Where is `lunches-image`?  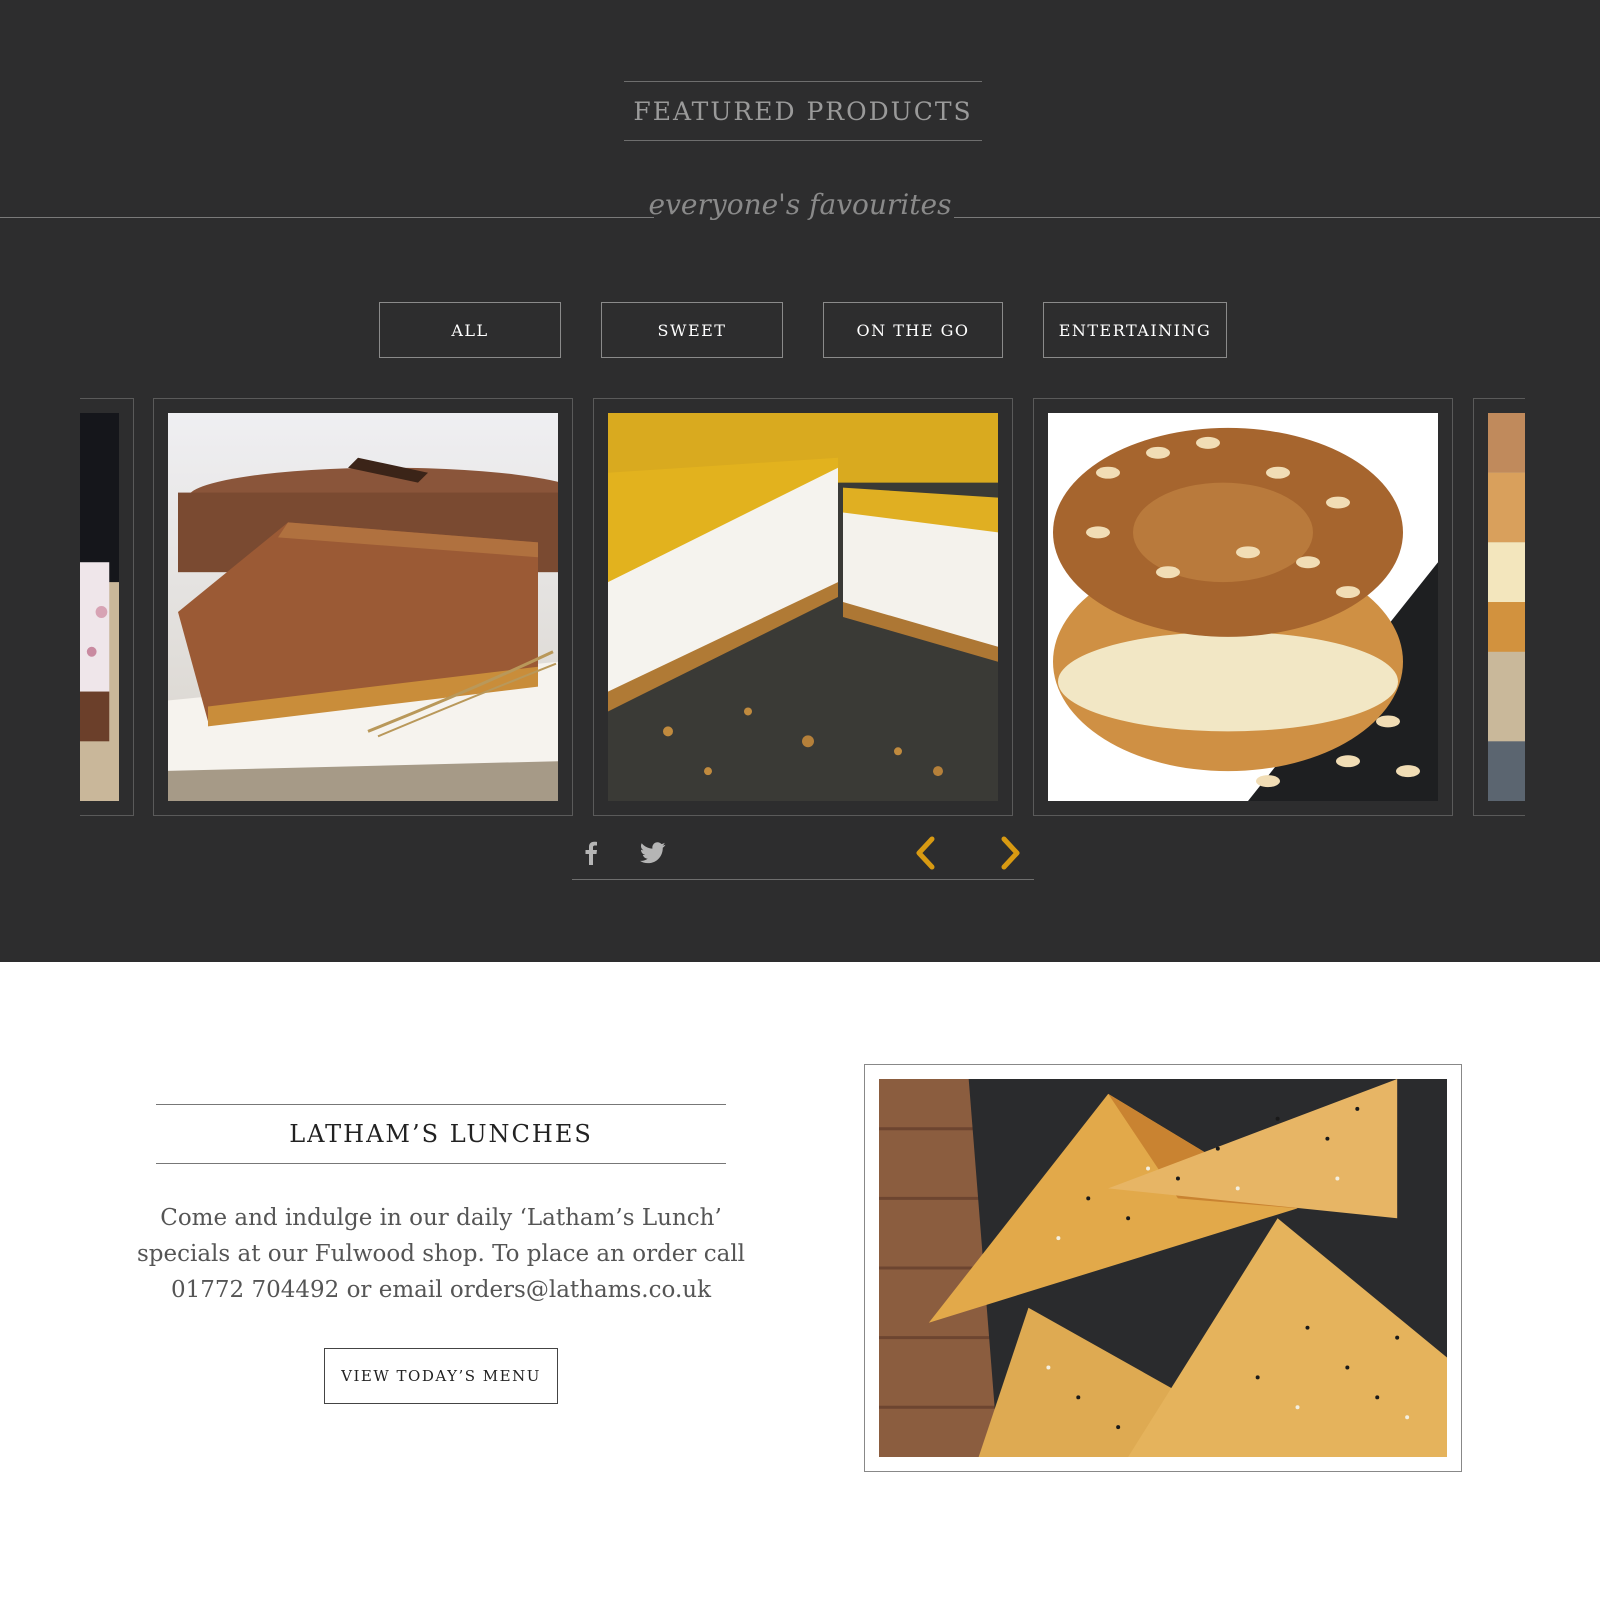
lunches-image is located at coordinates (1163, 1268).